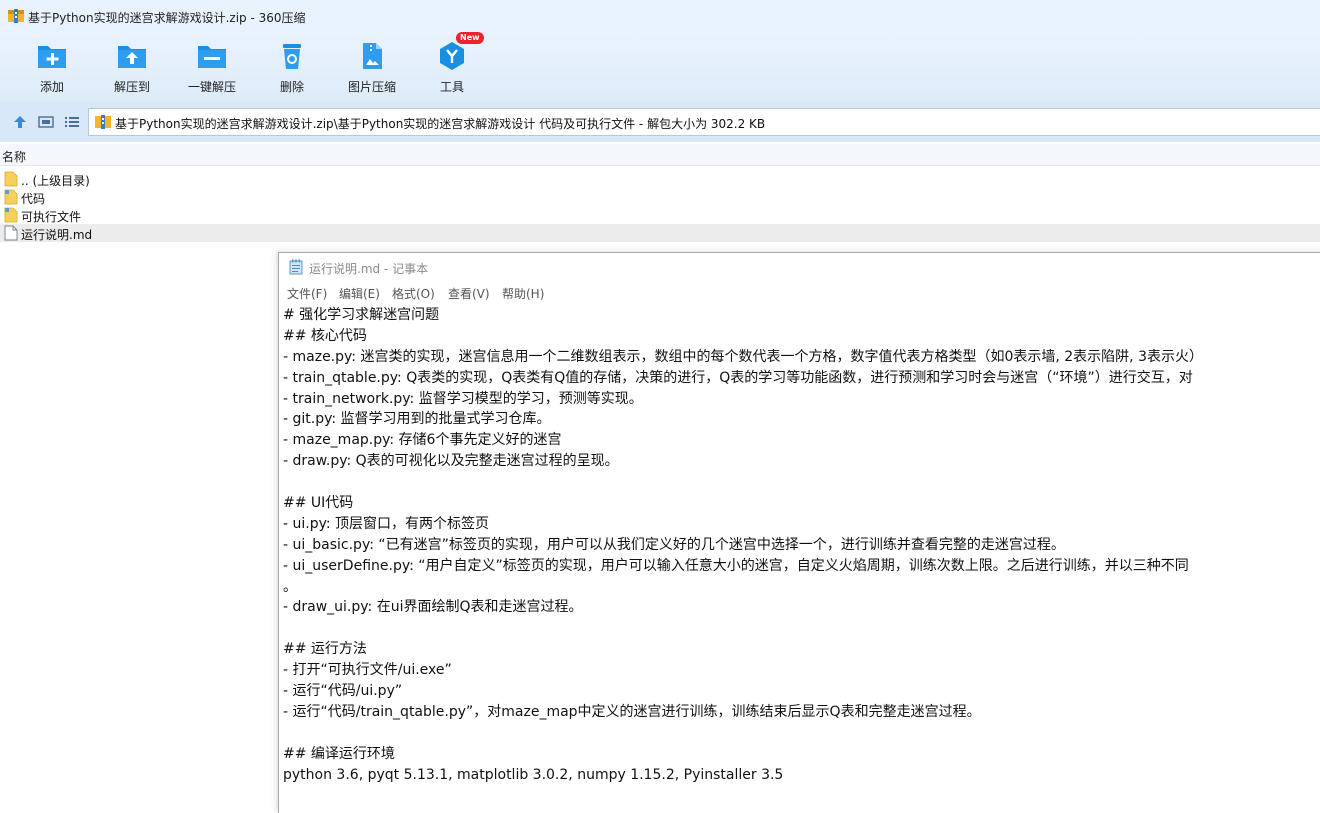 The height and width of the screenshot is (813, 1320). What do you see at coordinates (367, 670) in the screenshot?
I see `text-line: - 打开“可执行文件/ui.exe”` at bounding box center [367, 670].